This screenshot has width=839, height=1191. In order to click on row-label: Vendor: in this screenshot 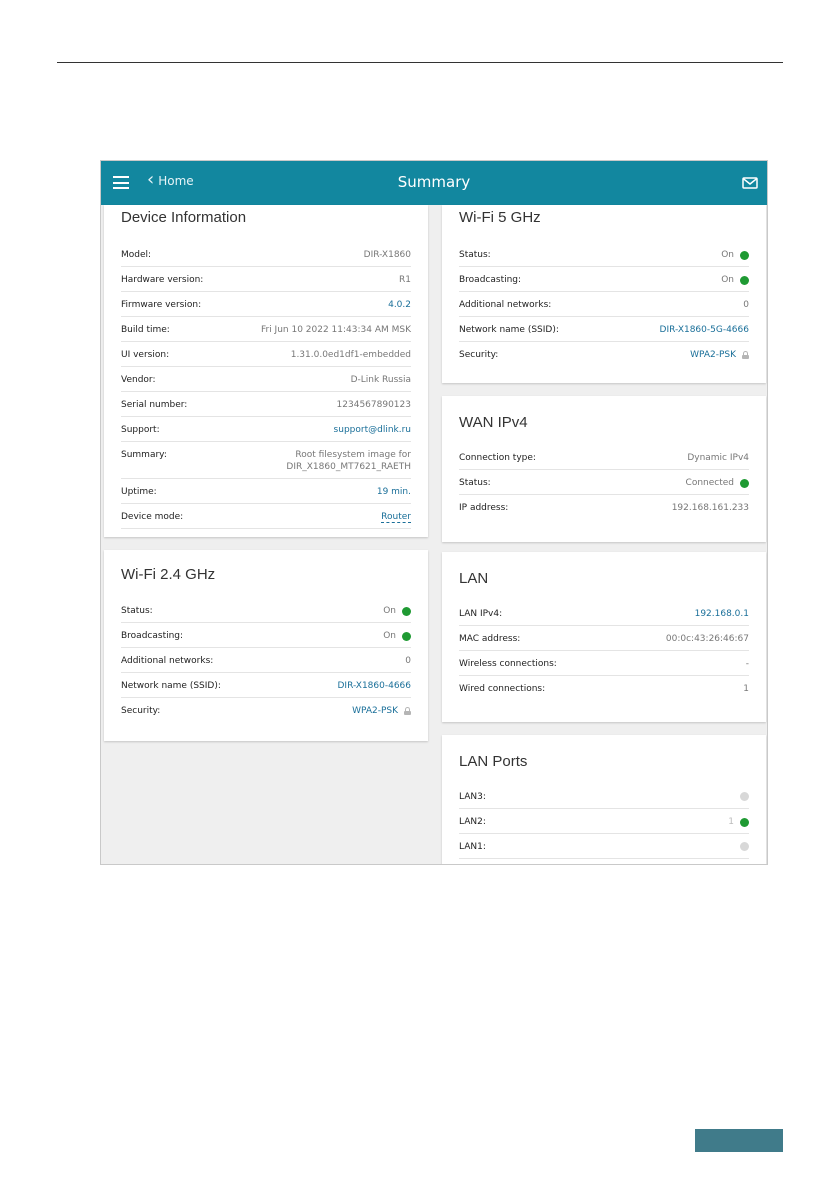, I will do `click(138, 380)`.